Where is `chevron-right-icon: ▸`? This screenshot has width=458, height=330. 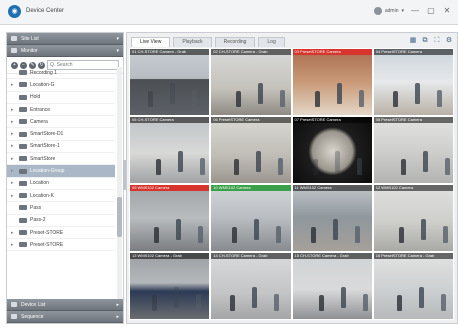 chevron-right-icon: ▸ is located at coordinates (117, 304).